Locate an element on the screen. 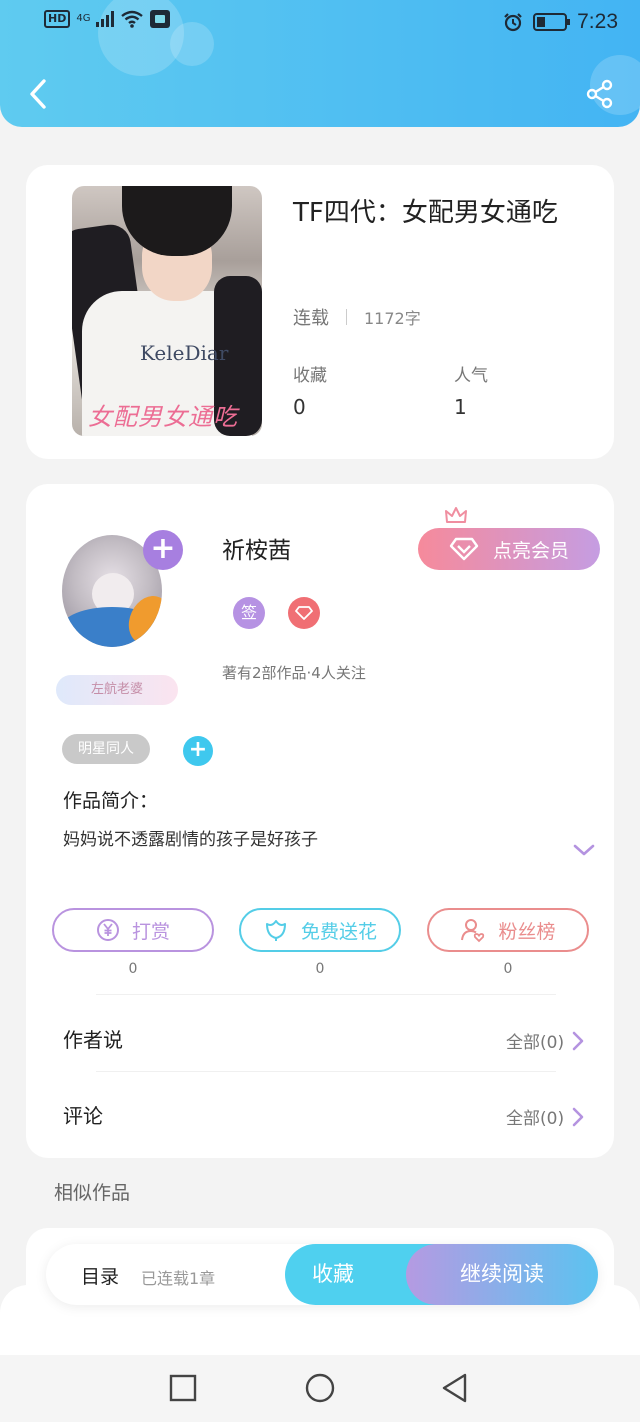  book-meta: 连载 1172字 is located at coordinates (357, 317).